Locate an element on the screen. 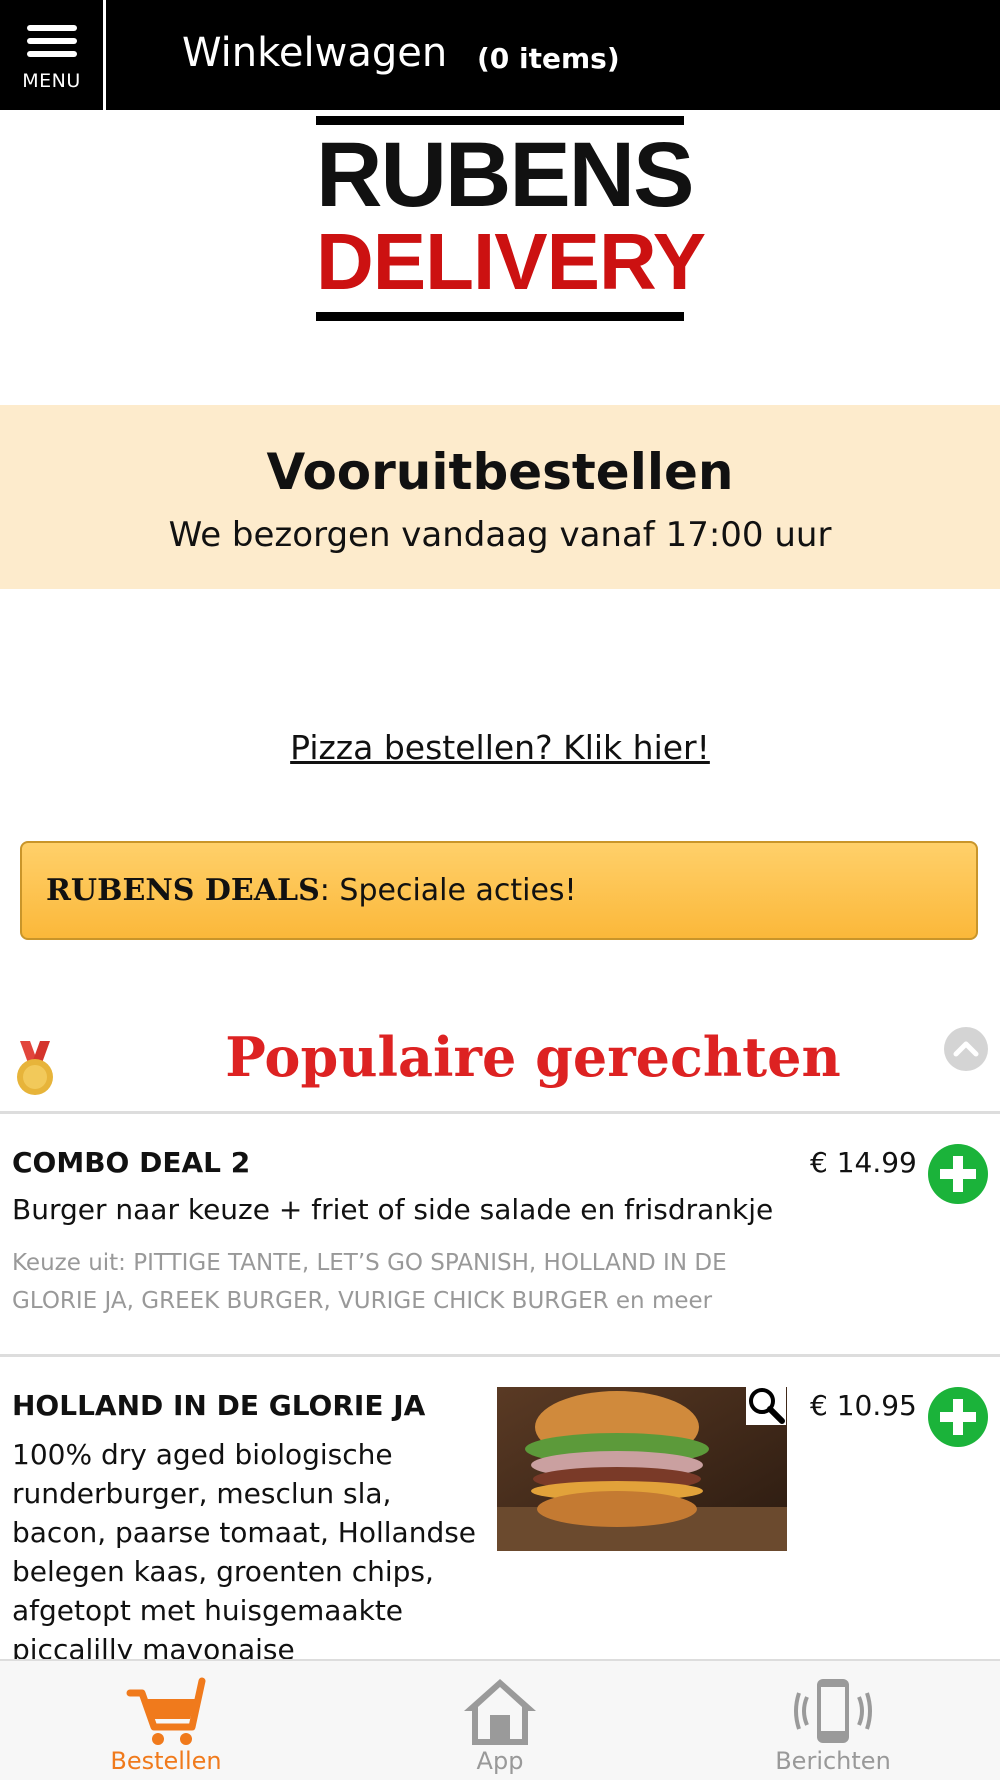 Image resolution: width=1000 pixels, height=1780 pixels. collapse-button is located at coordinates (966, 1049).